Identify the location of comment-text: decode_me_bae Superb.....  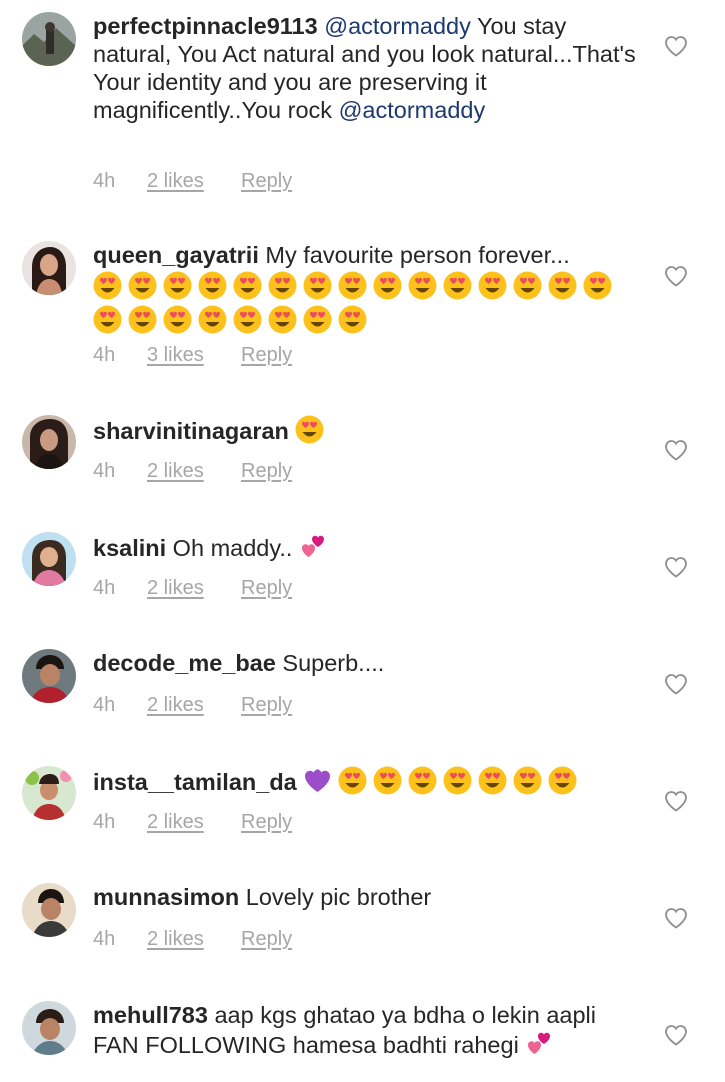
(368, 663).